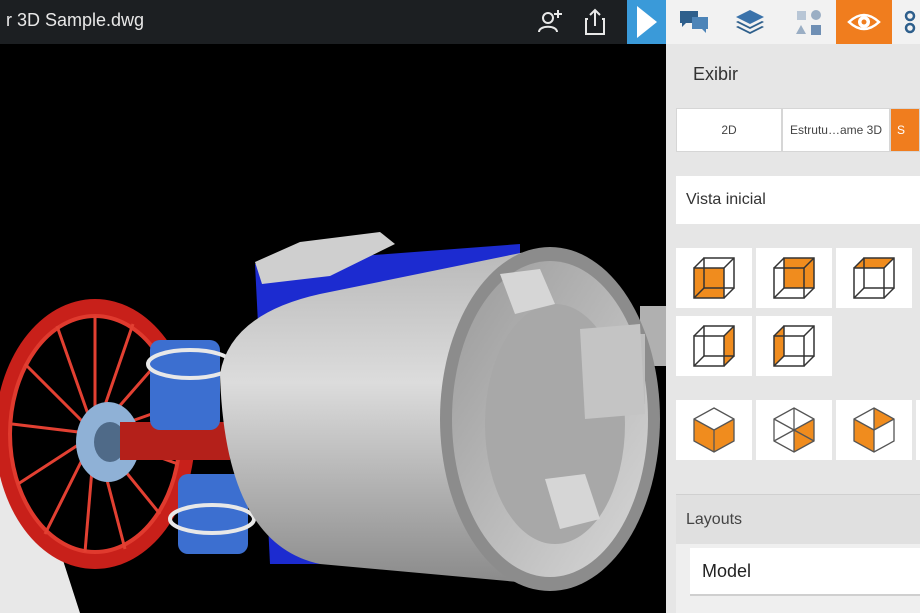 This screenshot has width=920, height=613. Describe the element at coordinates (729, 130) in the screenshot. I see `view-mode-2d-button: 2D` at that location.